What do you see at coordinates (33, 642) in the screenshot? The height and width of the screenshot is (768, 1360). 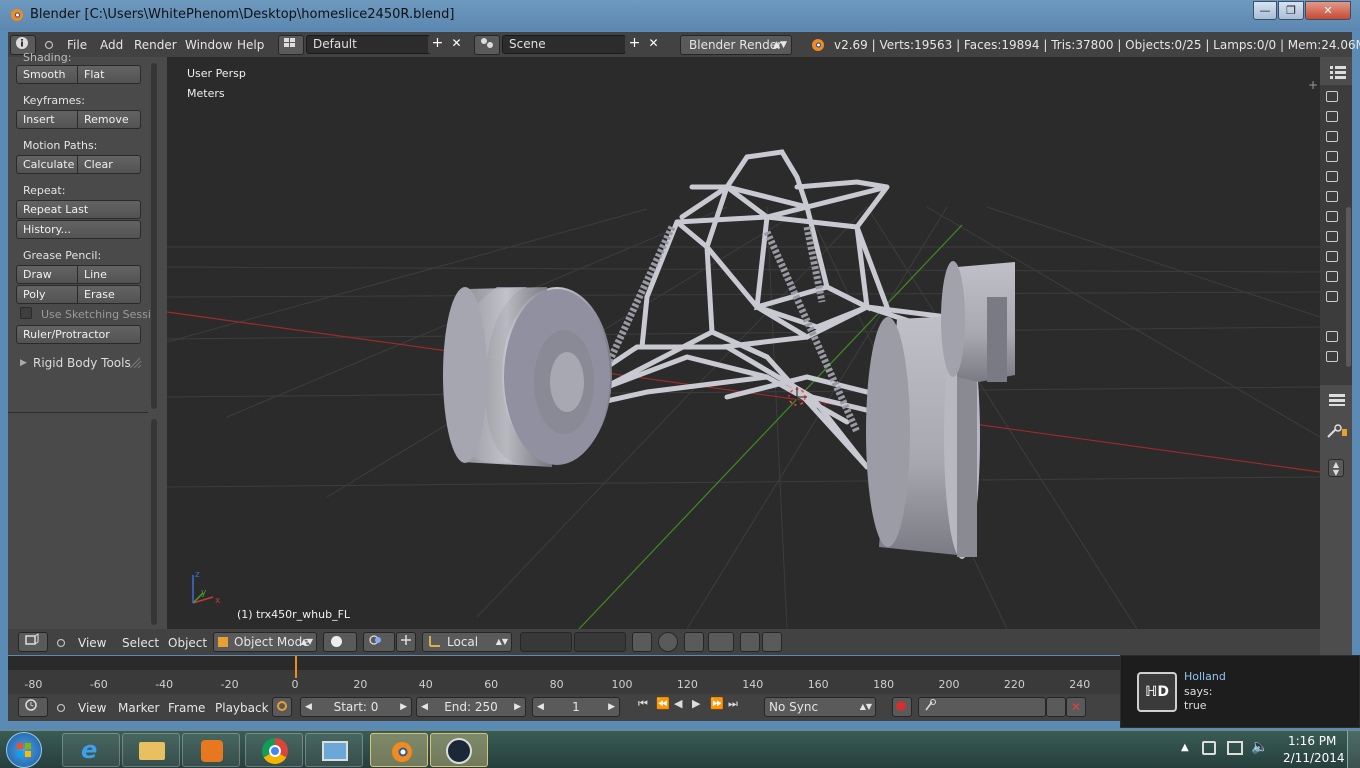 I see `editor-type-3d-view-button` at bounding box center [33, 642].